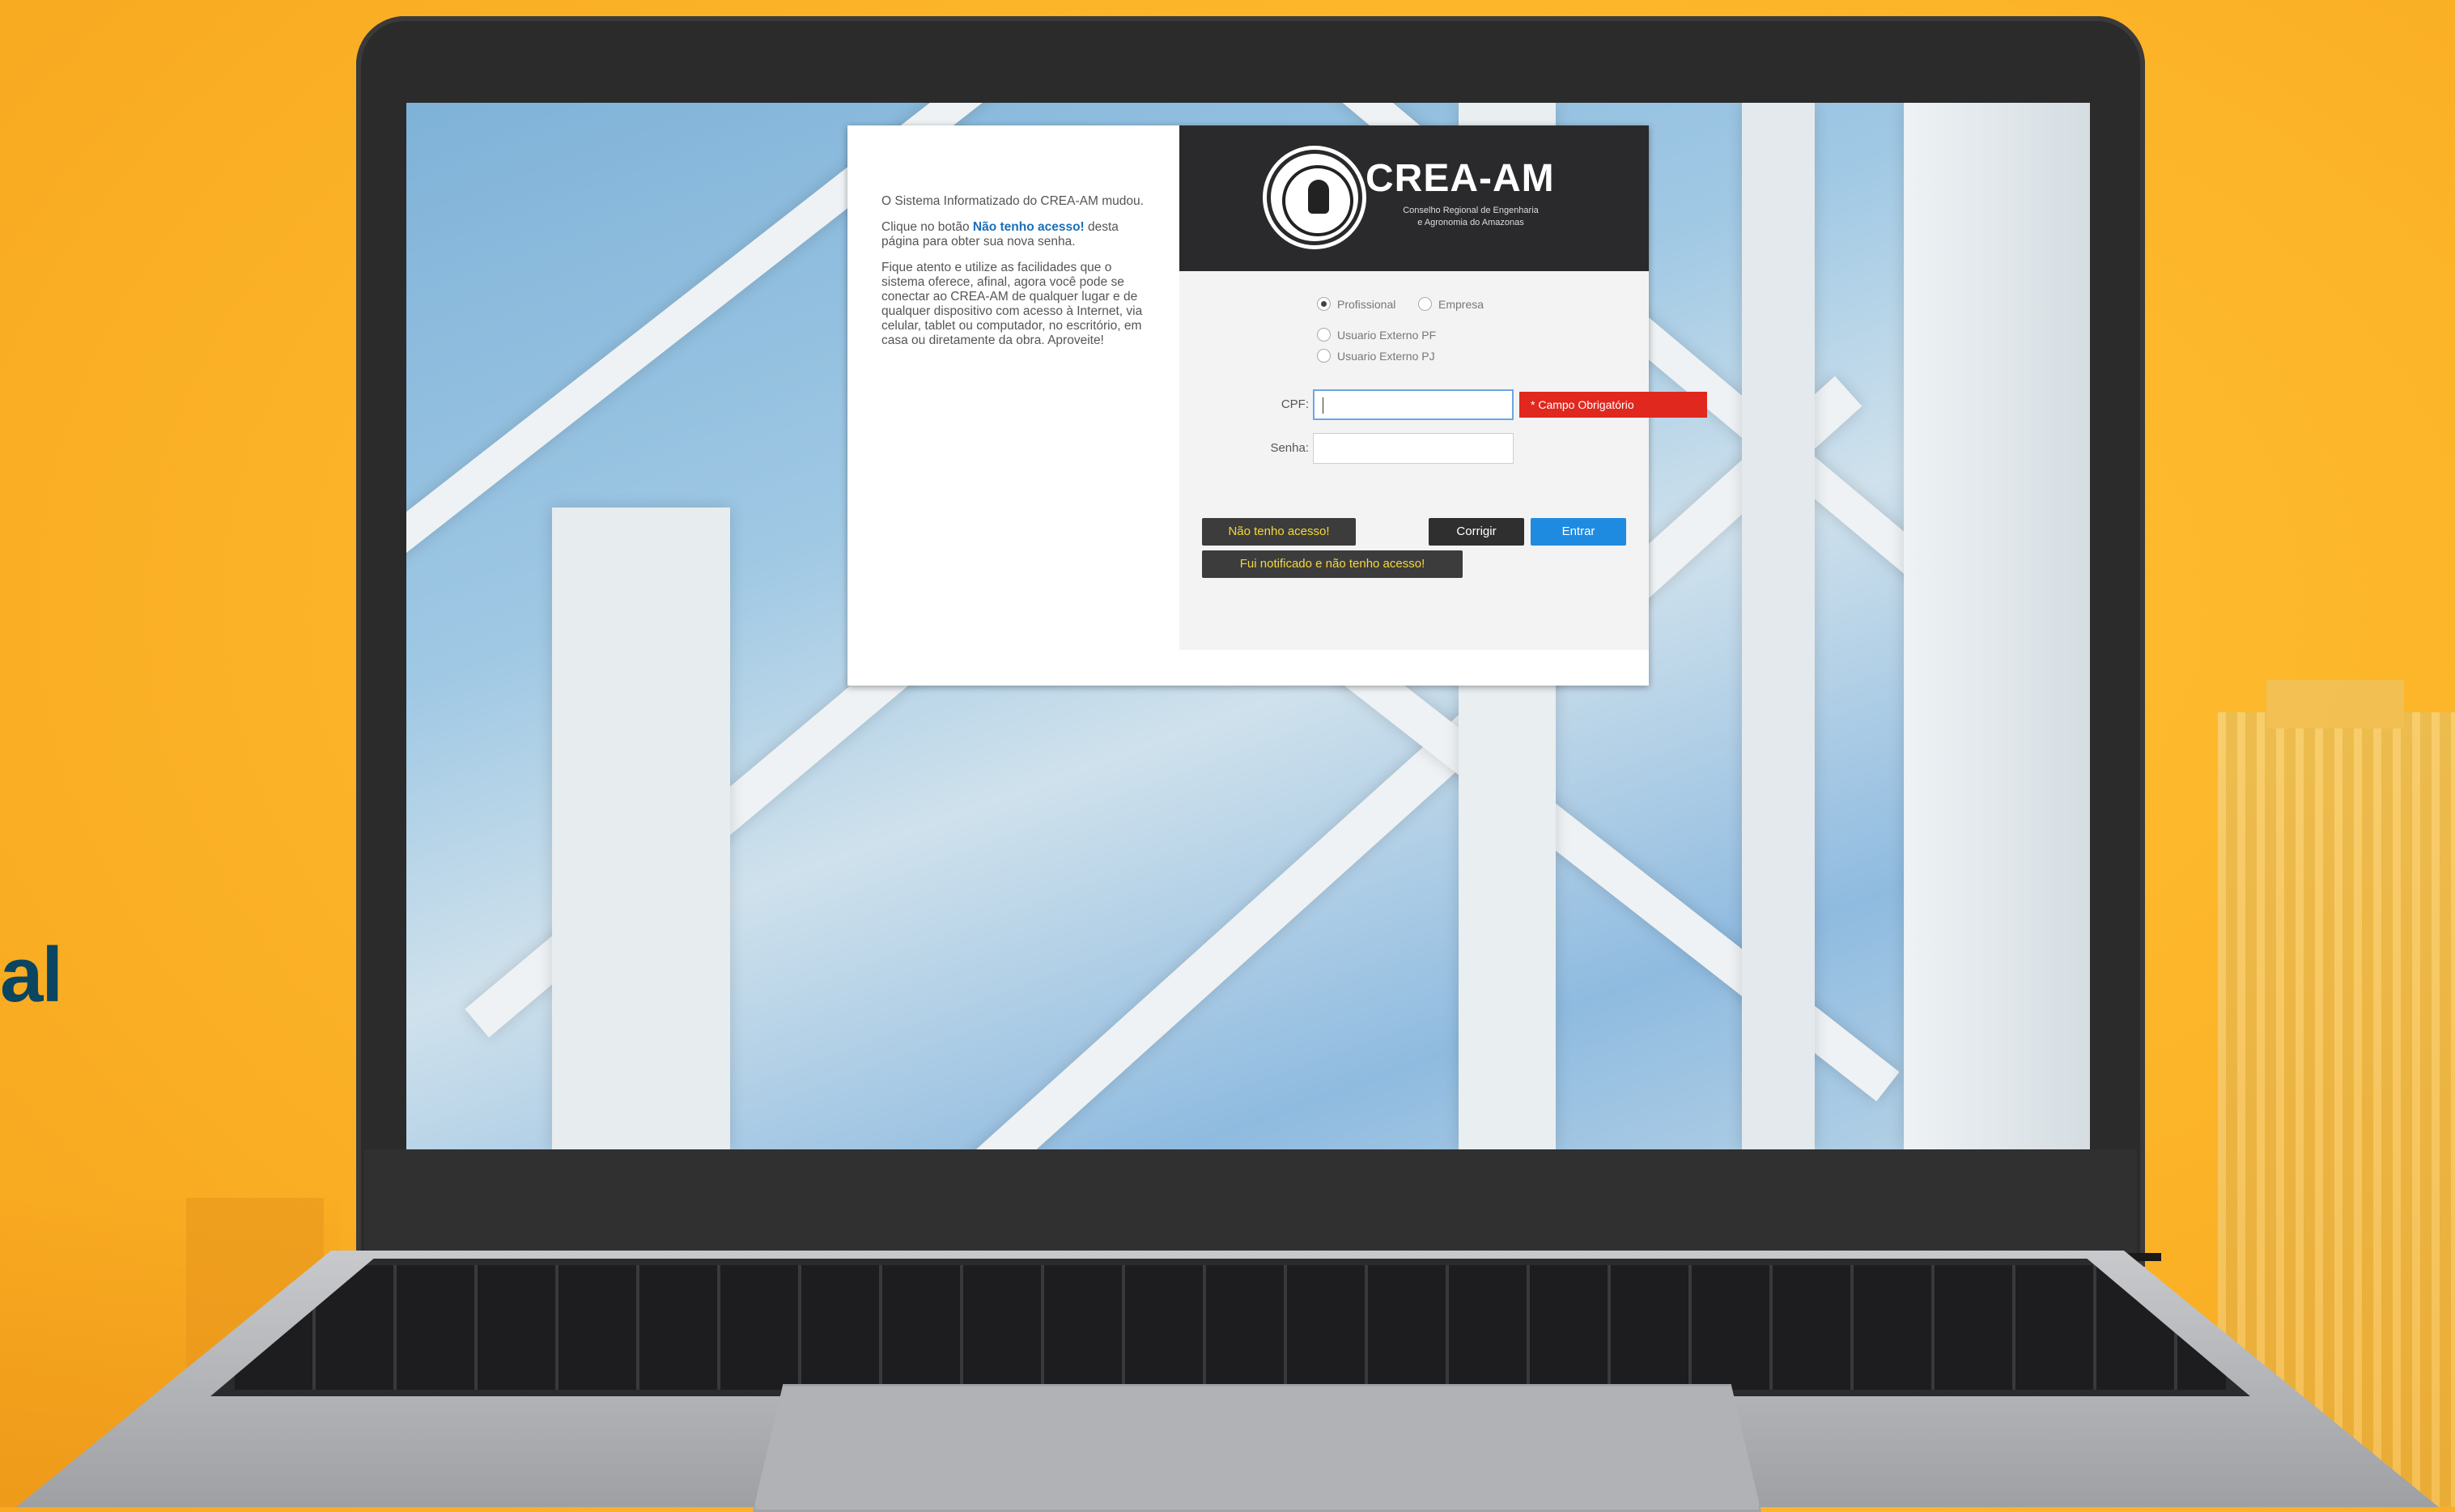 The image size is (2455, 1512). What do you see at coordinates (1386, 356) in the screenshot?
I see `radio-pj-label: Usuario Externo PJ` at bounding box center [1386, 356].